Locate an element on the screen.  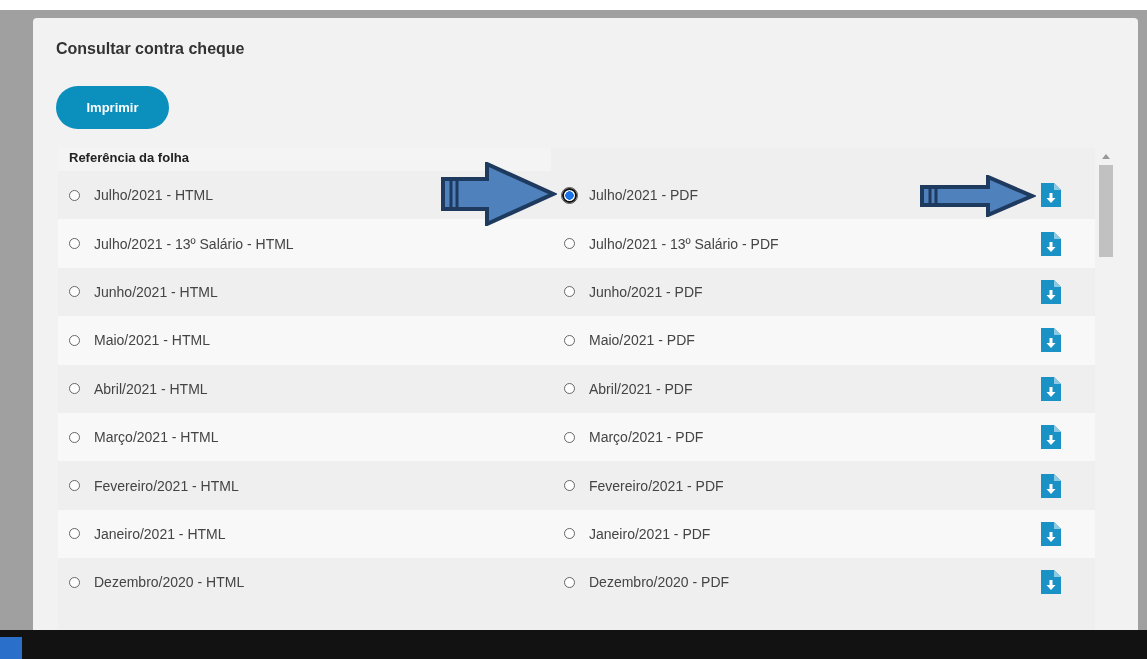
scroll-up-icon is located at coordinates (1106, 156).